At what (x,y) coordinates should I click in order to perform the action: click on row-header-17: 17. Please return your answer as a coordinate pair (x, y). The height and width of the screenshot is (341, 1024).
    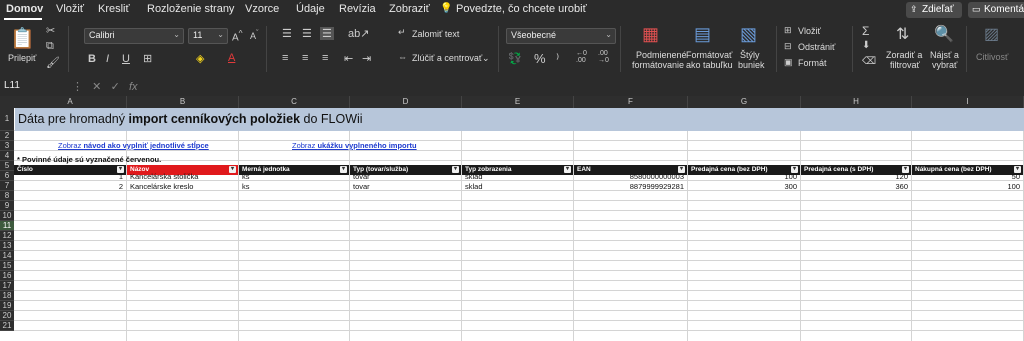
    Looking at the image, I should click on (7, 286).